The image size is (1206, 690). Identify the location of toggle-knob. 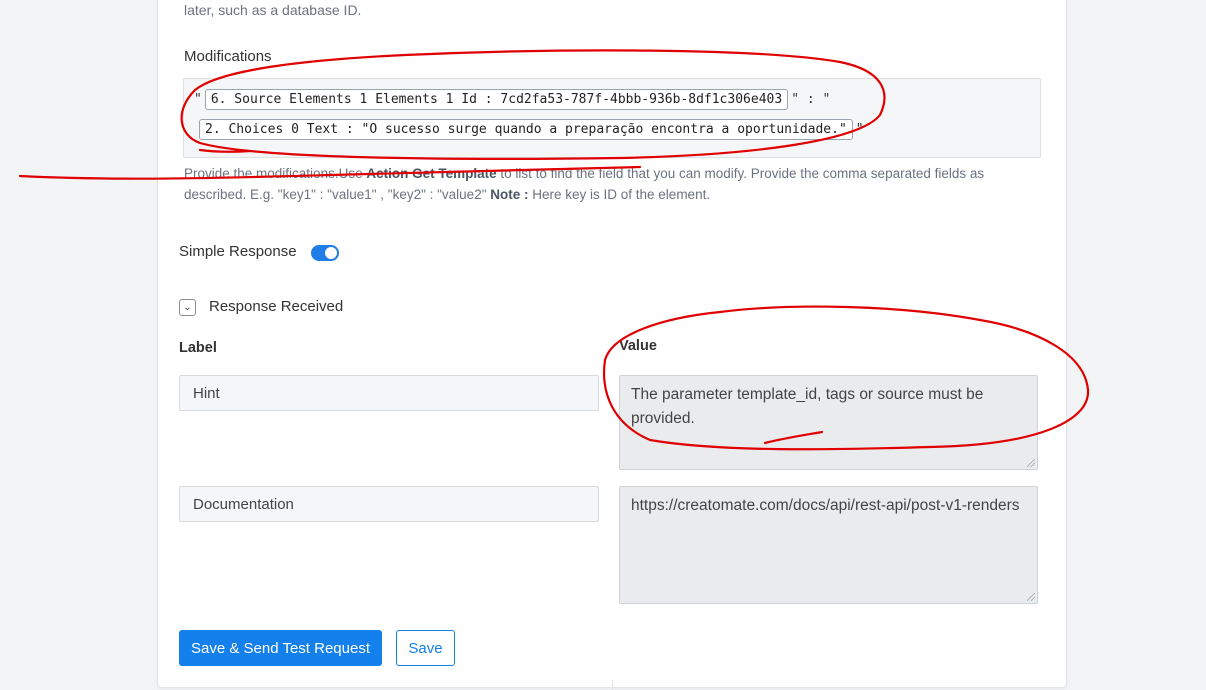
(331, 253).